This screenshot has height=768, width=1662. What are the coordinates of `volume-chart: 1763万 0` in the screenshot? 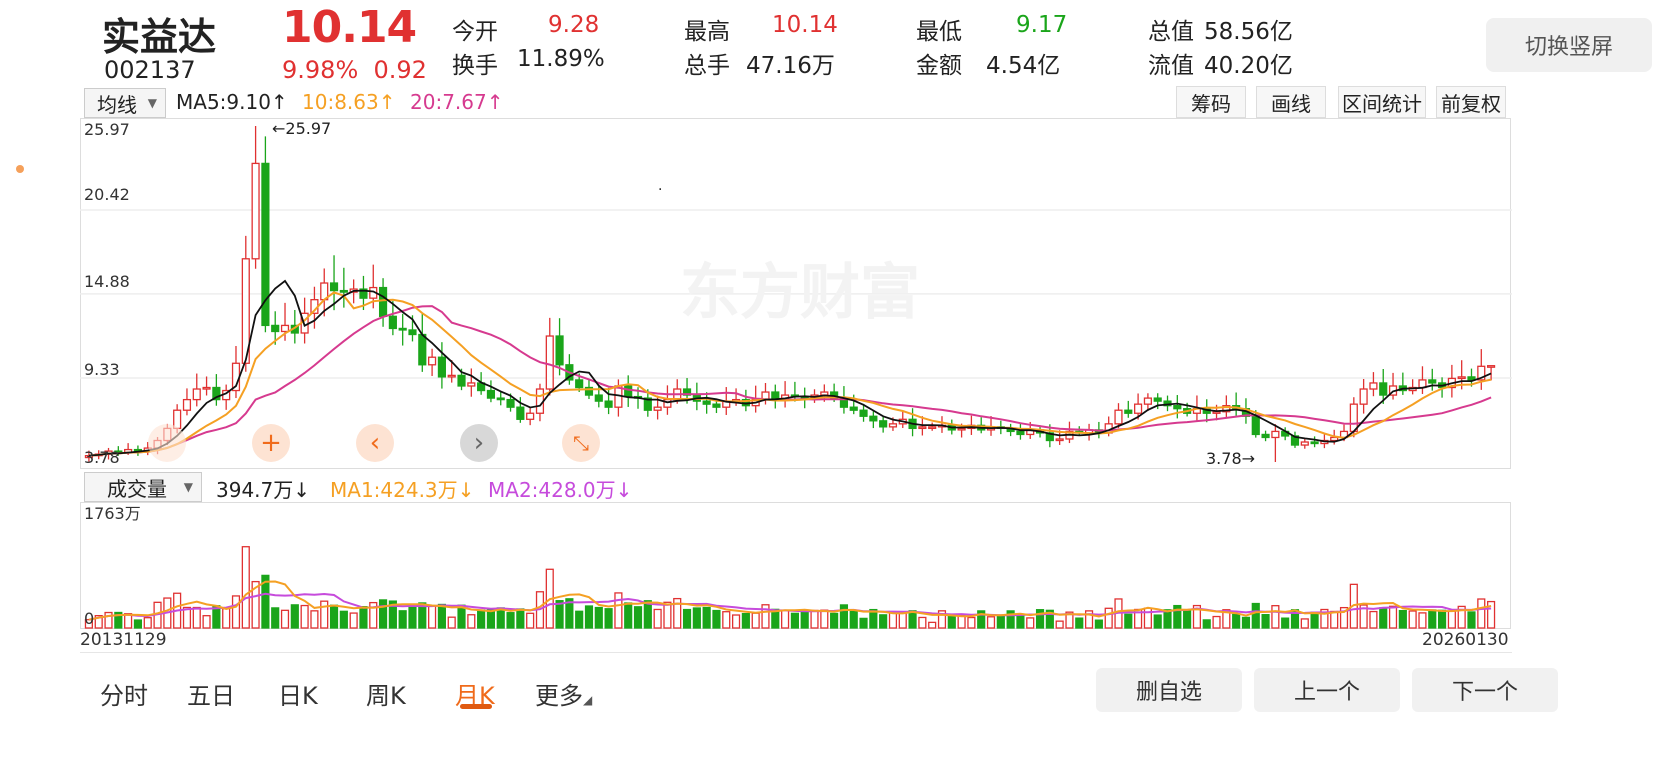 It's located at (796, 566).